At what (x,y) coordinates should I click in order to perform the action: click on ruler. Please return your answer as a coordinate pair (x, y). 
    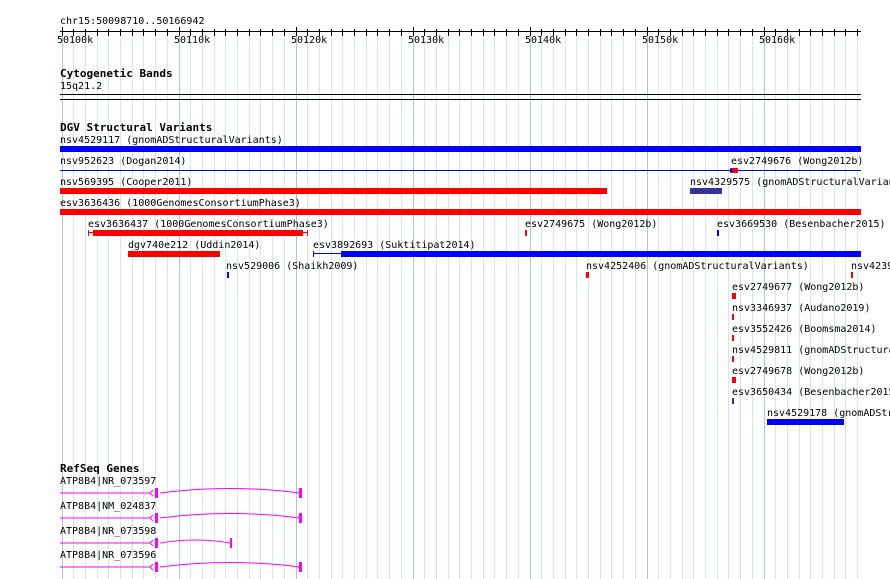
    Looking at the image, I should click on (460, 31).